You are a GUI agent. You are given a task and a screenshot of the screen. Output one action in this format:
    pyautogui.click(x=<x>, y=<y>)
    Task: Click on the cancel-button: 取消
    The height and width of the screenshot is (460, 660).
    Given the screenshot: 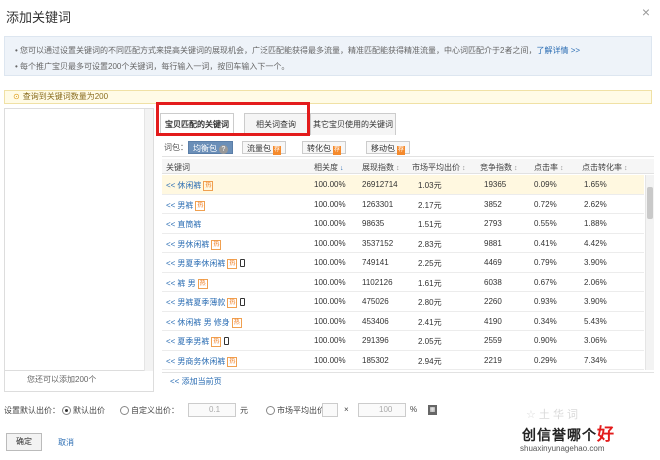 What is the action you would take?
    pyautogui.click(x=66, y=442)
    